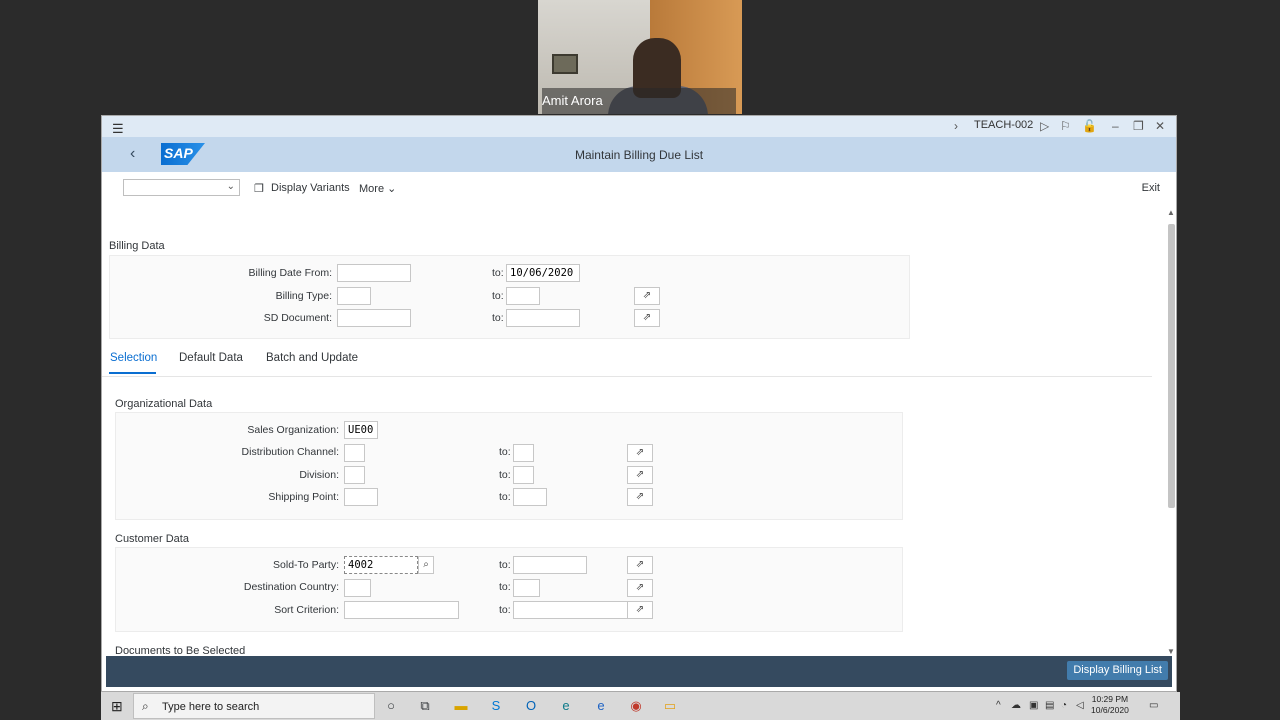 The height and width of the screenshot is (720, 1280). What do you see at coordinates (1115, 126) in the screenshot?
I see `minimize-icon: –` at bounding box center [1115, 126].